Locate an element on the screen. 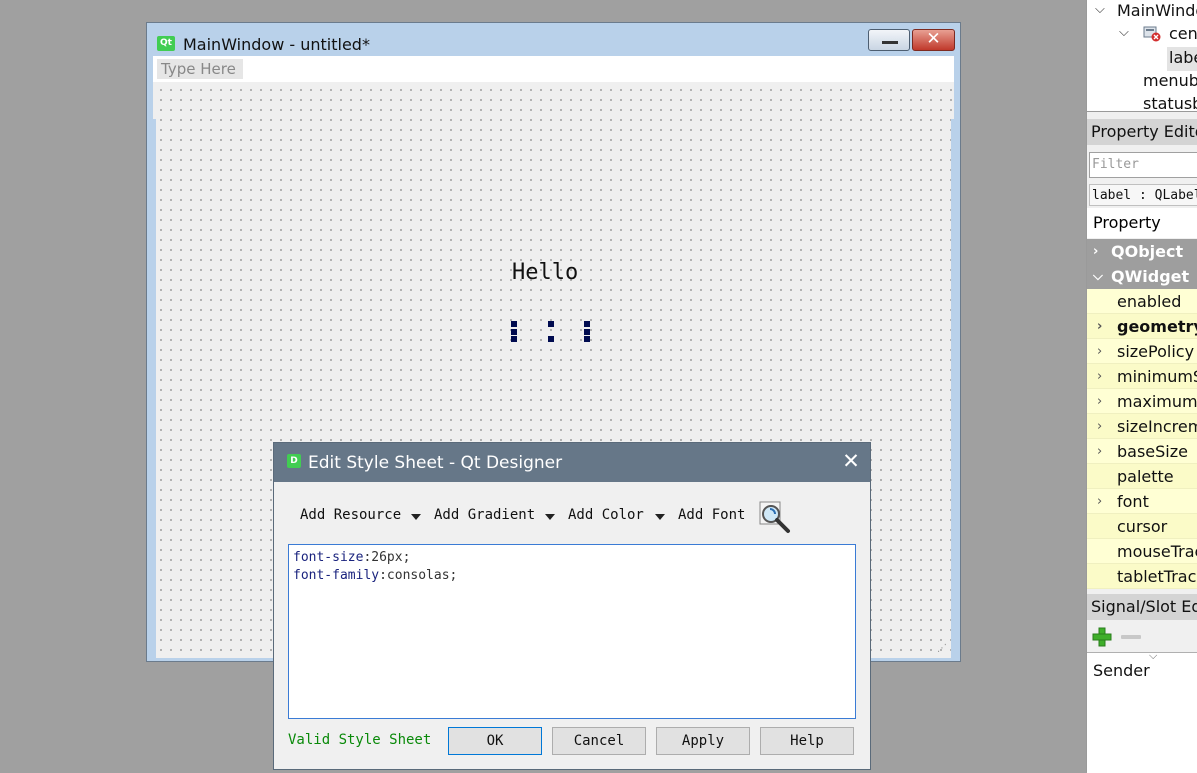 The height and width of the screenshot is (773, 1197). add-connection-plus-icon is located at coordinates (1102, 637).